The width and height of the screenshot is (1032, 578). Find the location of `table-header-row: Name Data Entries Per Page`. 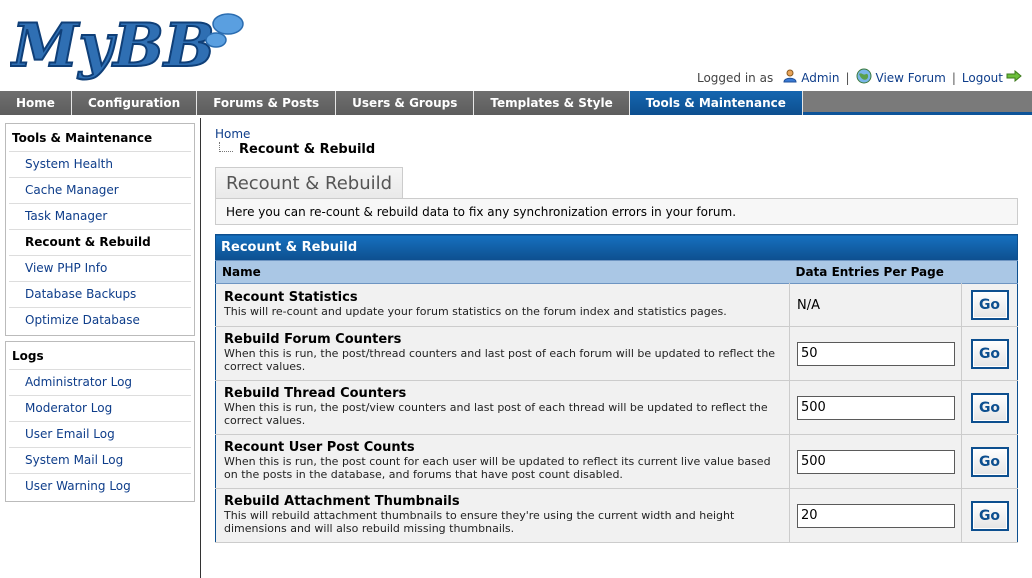

table-header-row: Name Data Entries Per Page is located at coordinates (616, 272).